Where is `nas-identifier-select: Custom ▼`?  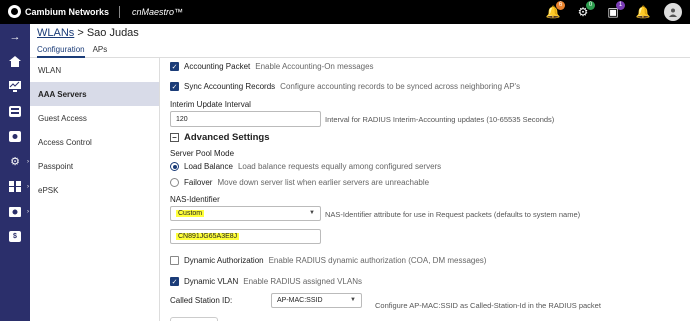 nas-identifier-select: Custom ▼ is located at coordinates (245, 213).